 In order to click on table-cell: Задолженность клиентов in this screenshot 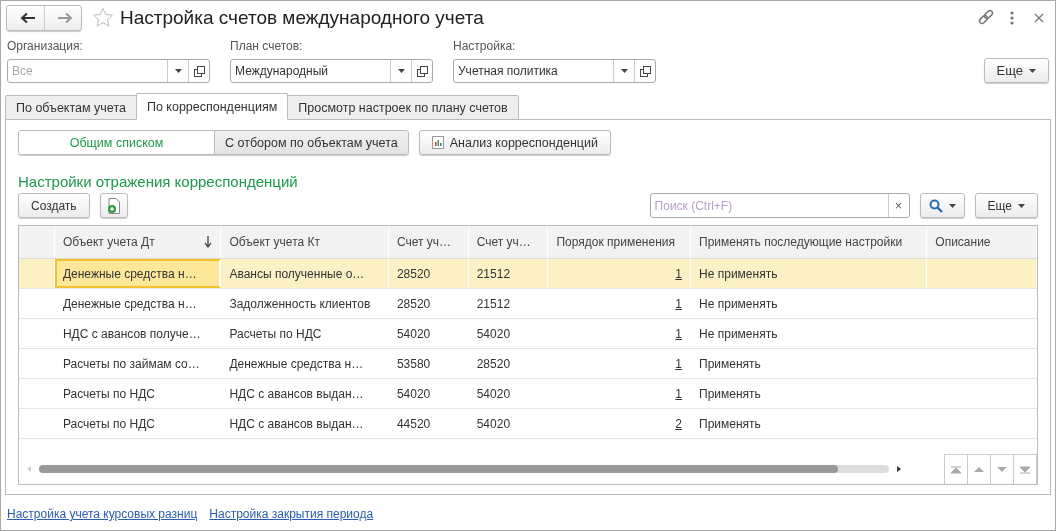, I will do `click(300, 303)`.